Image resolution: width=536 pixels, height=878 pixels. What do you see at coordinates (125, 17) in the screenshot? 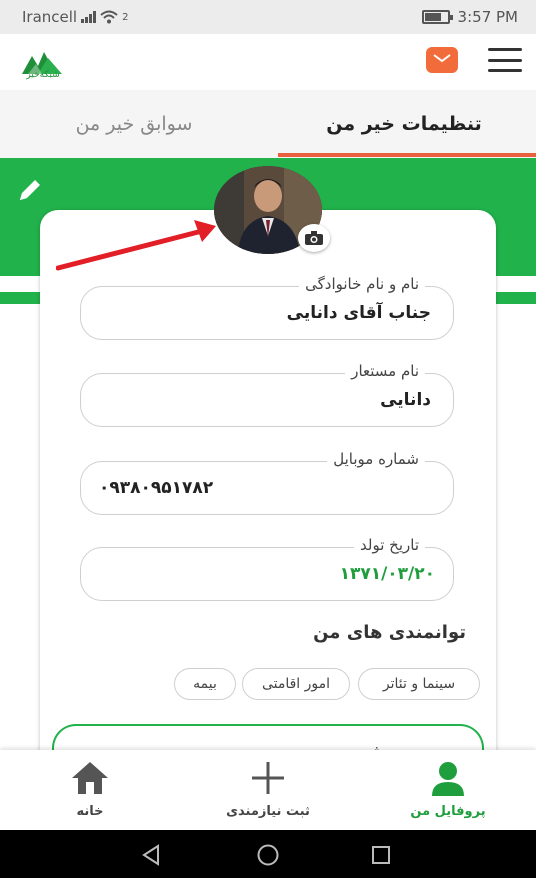
I see `signal-superscript: 2` at bounding box center [125, 17].